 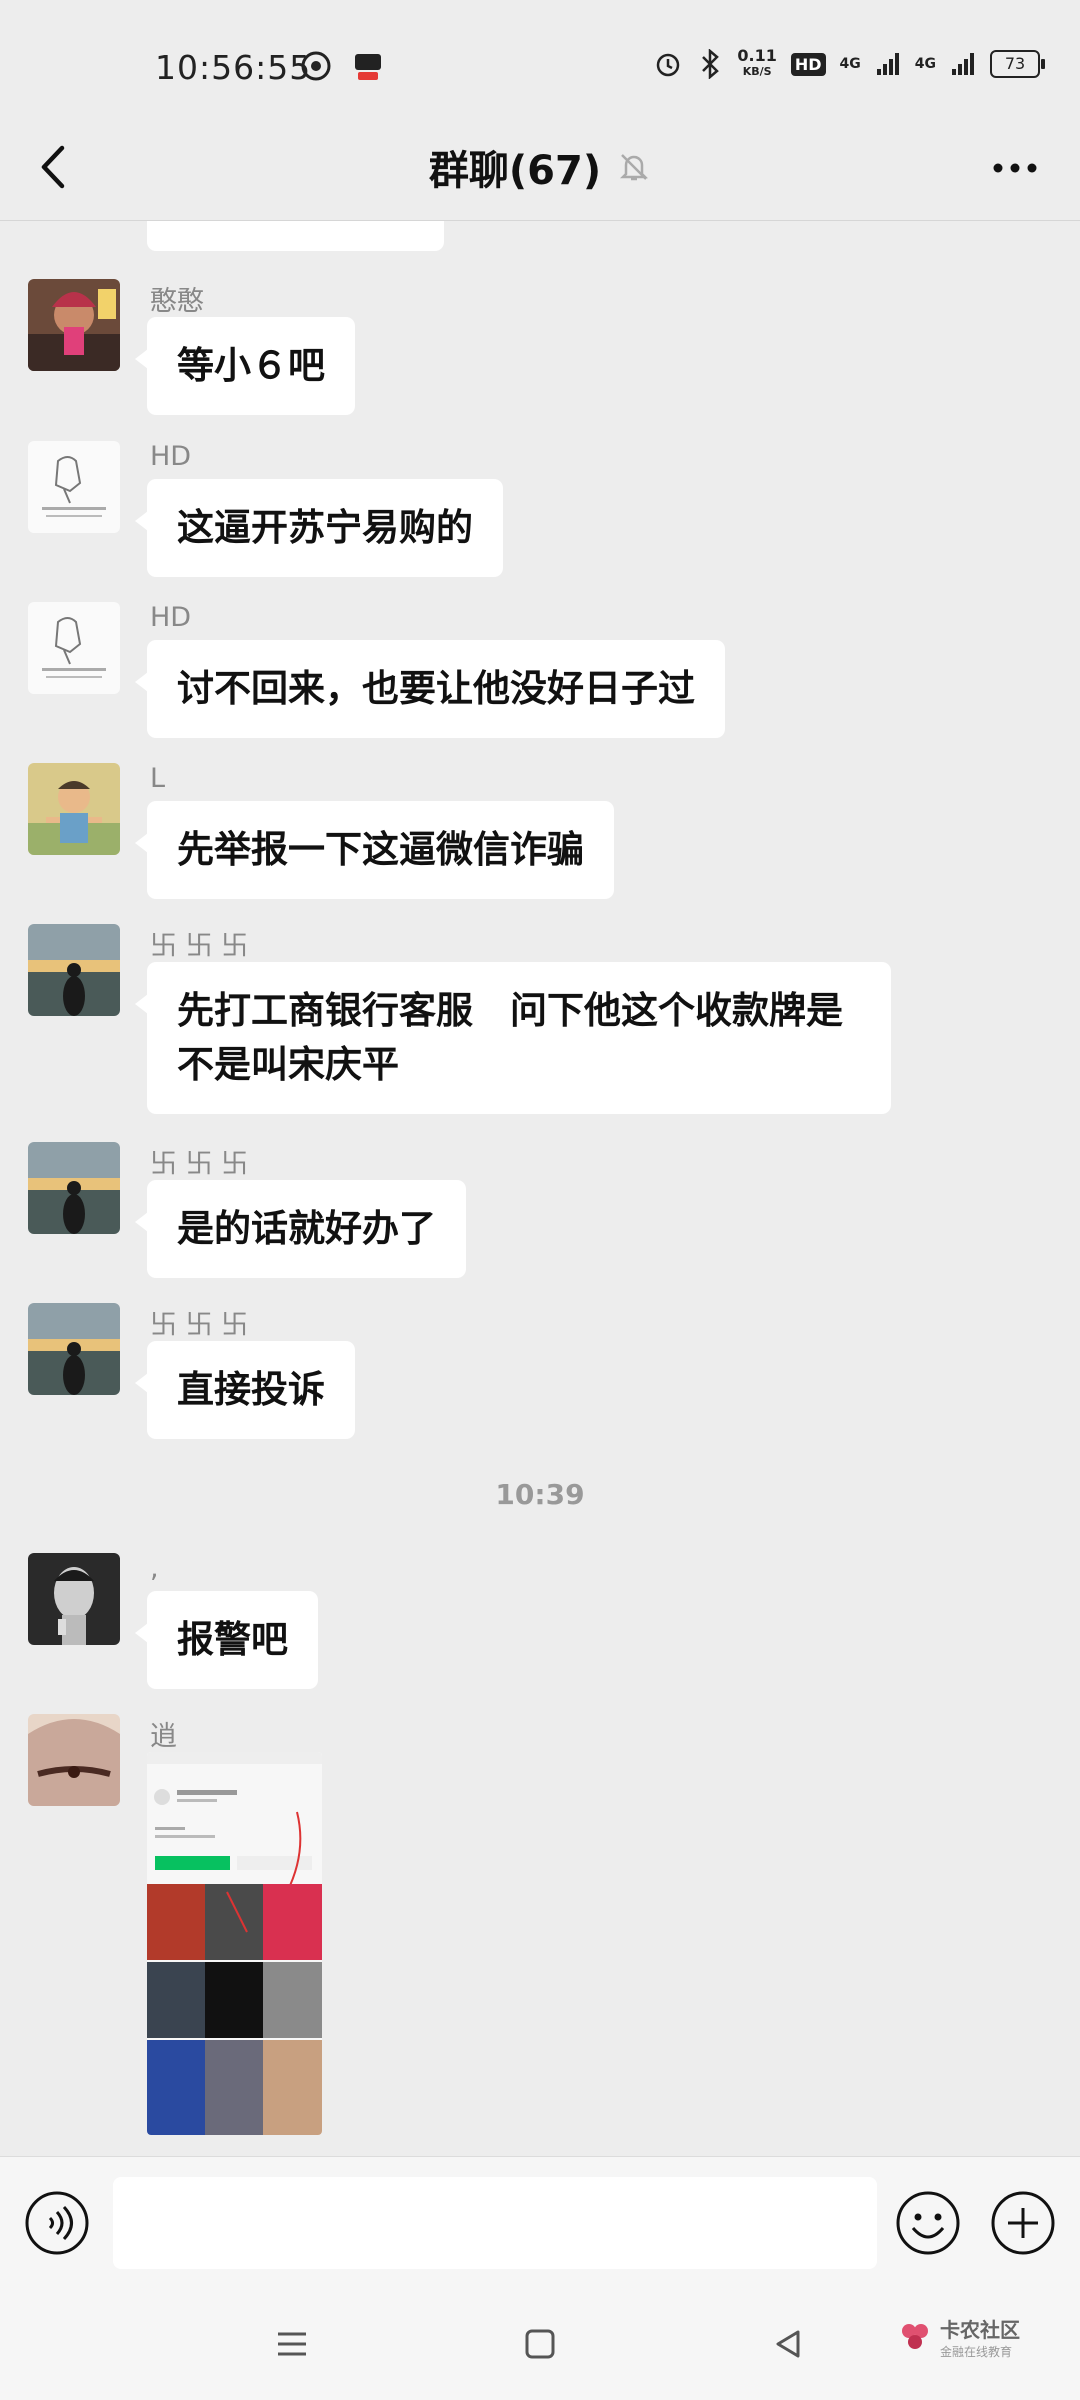 What do you see at coordinates (300, 1229) in the screenshot?
I see `message-bubble: 是的话就好办了` at bounding box center [300, 1229].